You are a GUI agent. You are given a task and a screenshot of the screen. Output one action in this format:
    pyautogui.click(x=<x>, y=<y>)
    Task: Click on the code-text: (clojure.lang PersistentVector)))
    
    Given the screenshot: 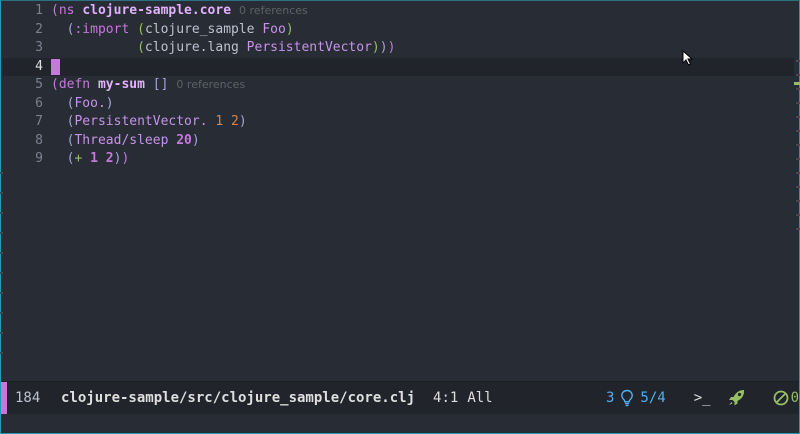 What is the action you would take?
    pyautogui.click(x=223, y=48)
    